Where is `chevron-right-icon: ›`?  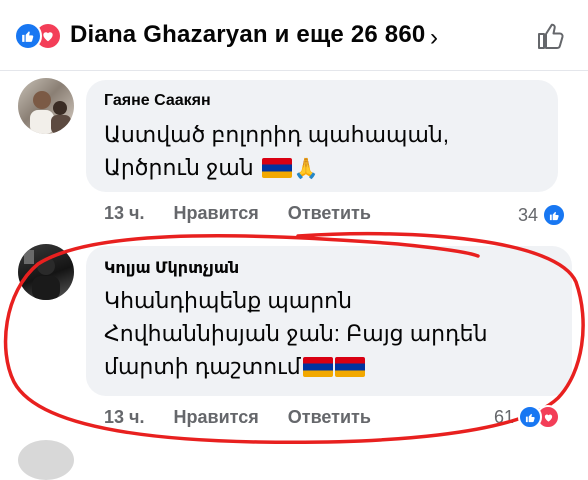
chevron-right-icon: › is located at coordinates (434, 38).